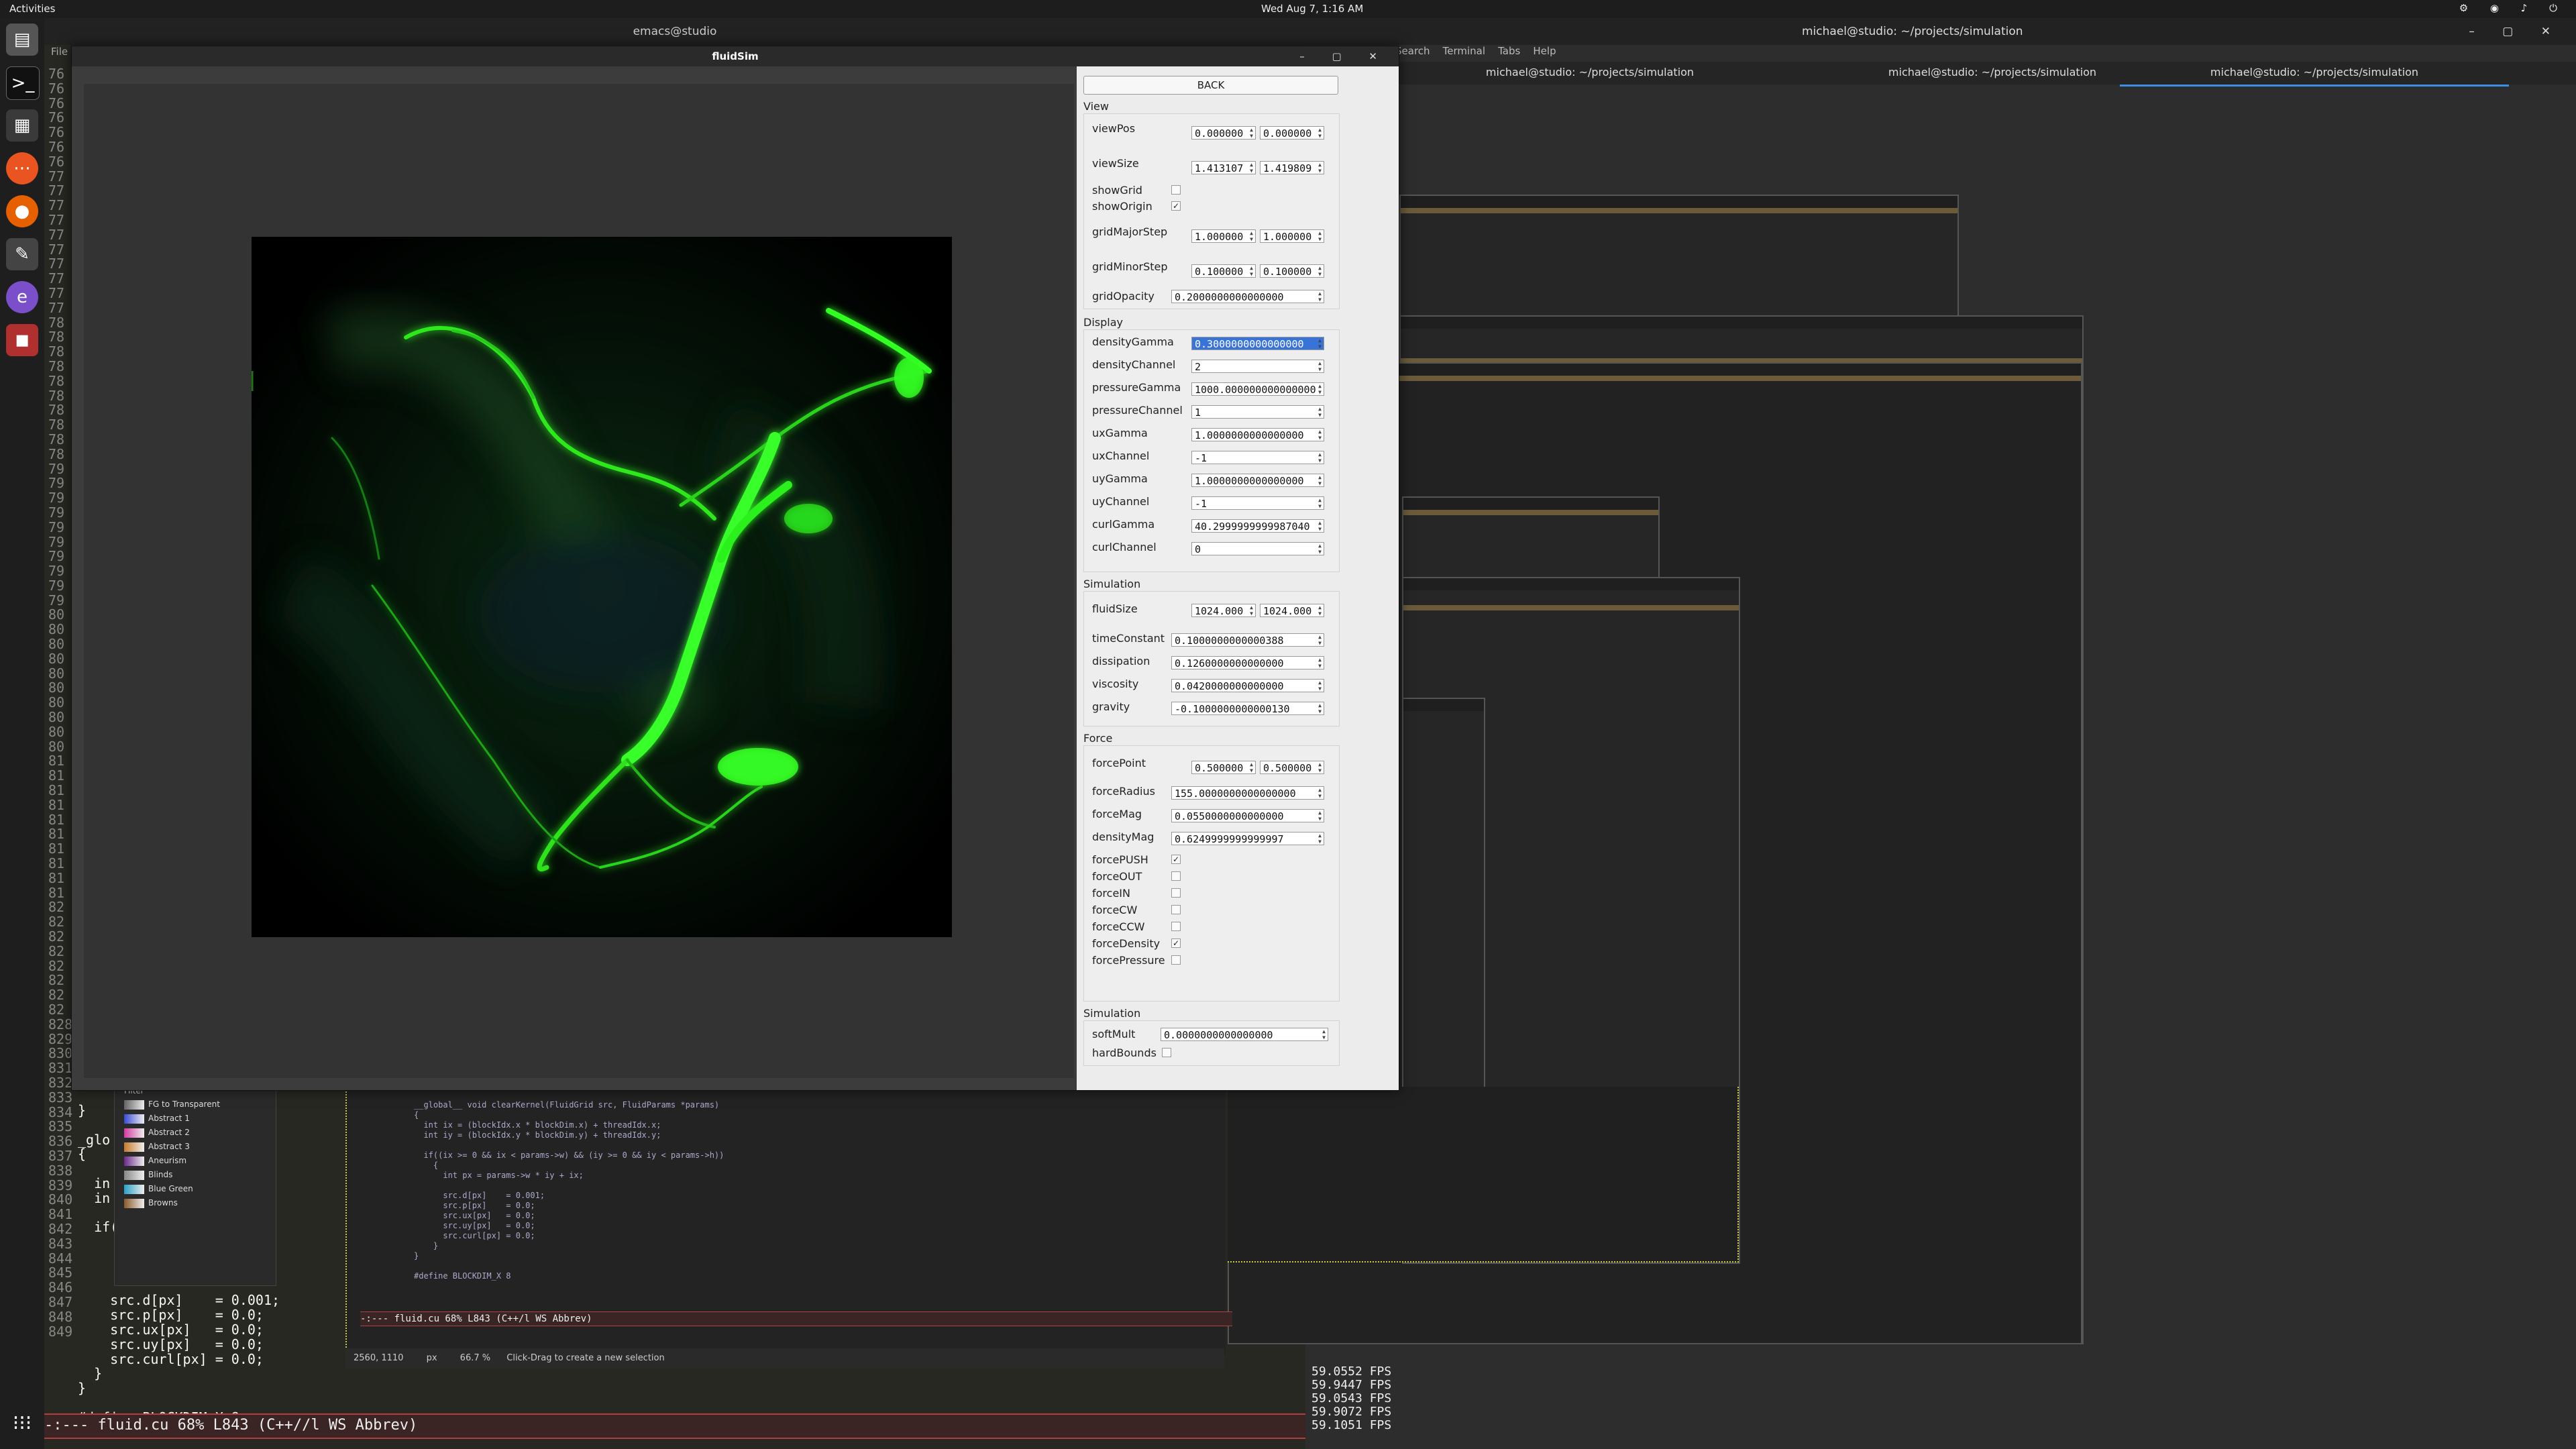 The width and height of the screenshot is (2576, 1449). What do you see at coordinates (1247, 815) in the screenshot?
I see `forcemag-input: 0.0550000000000000 ▲ ▼` at bounding box center [1247, 815].